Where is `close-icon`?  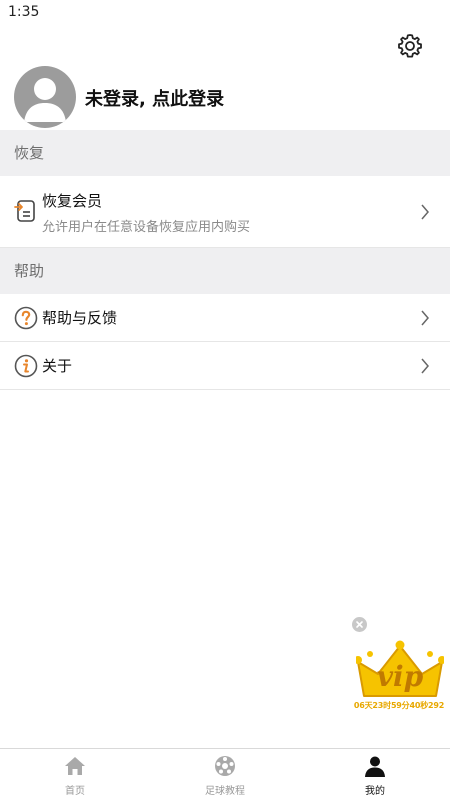 close-icon is located at coordinates (359, 624).